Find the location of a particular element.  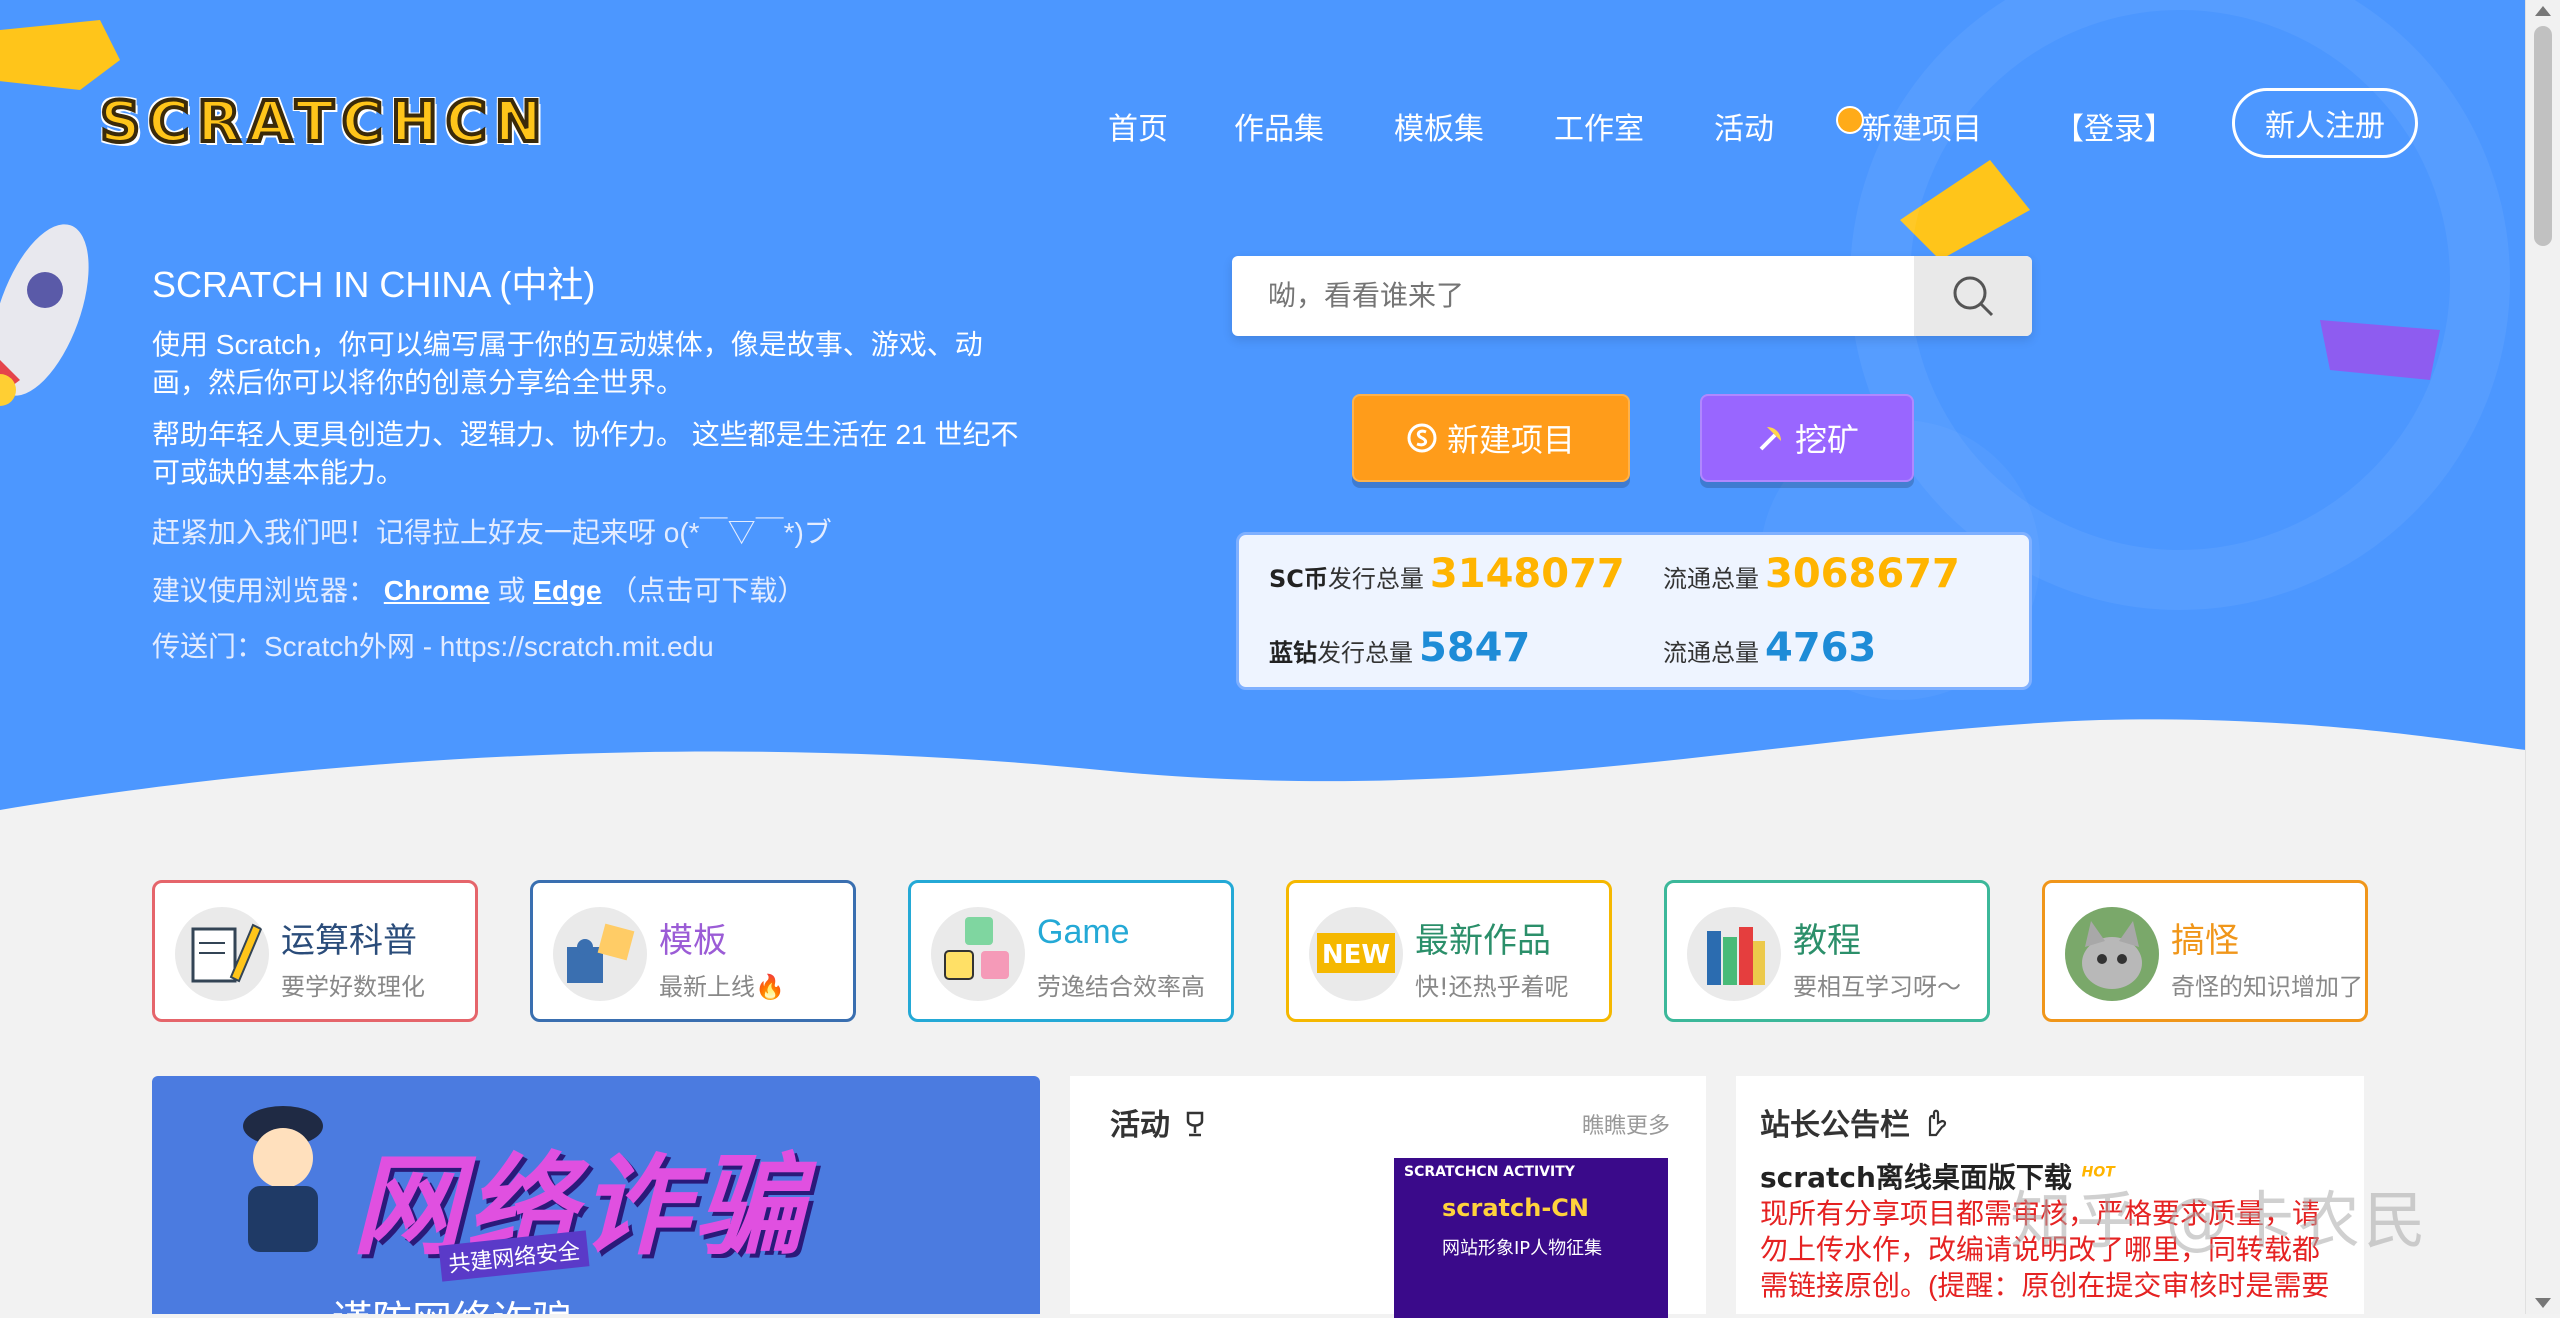

sc-coin-label: SC币 is located at coordinates (1298, 579).